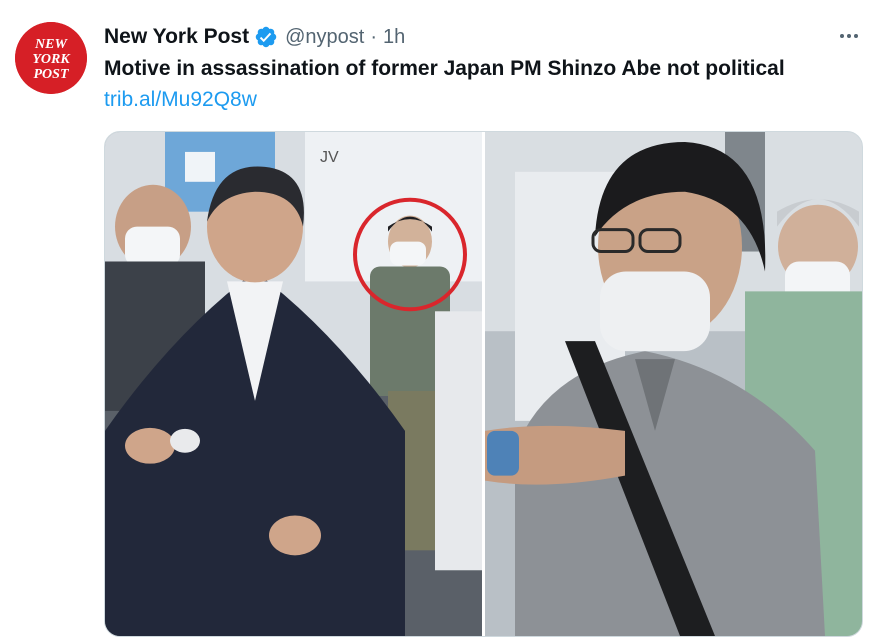 This screenshot has width=888, height=643. What do you see at coordinates (52, 74) in the screenshot?
I see `svg-text: POST` at bounding box center [52, 74].